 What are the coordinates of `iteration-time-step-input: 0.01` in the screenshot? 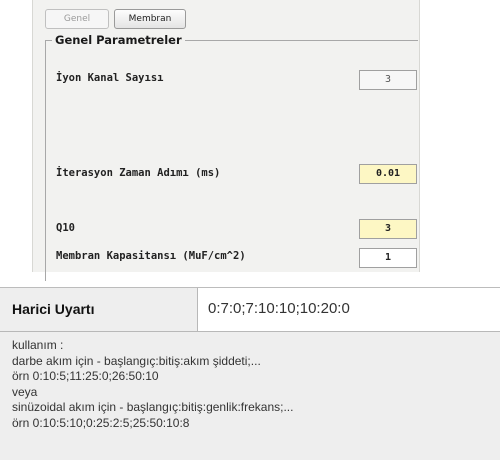 It's located at (388, 174).